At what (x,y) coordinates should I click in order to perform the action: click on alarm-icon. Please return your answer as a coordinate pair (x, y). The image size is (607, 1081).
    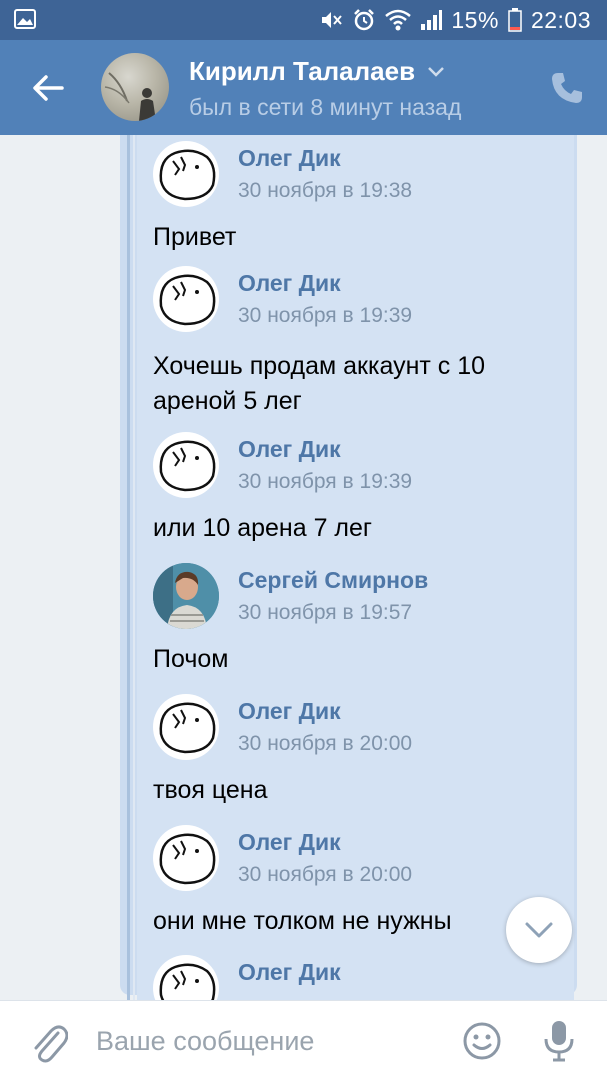
    Looking at the image, I should click on (364, 20).